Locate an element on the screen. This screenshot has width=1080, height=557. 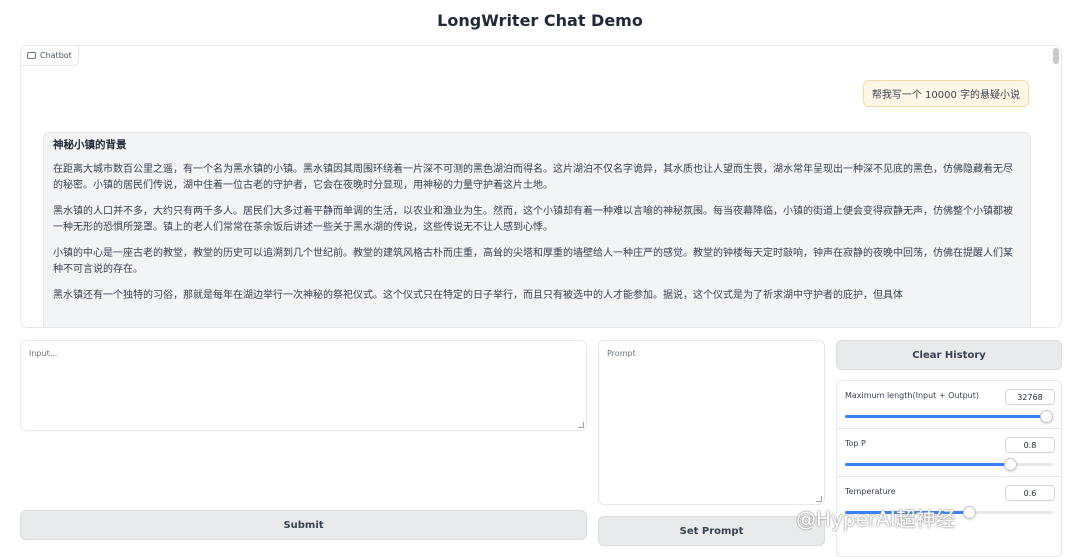
clear-history-button: Clear History is located at coordinates (949, 355).